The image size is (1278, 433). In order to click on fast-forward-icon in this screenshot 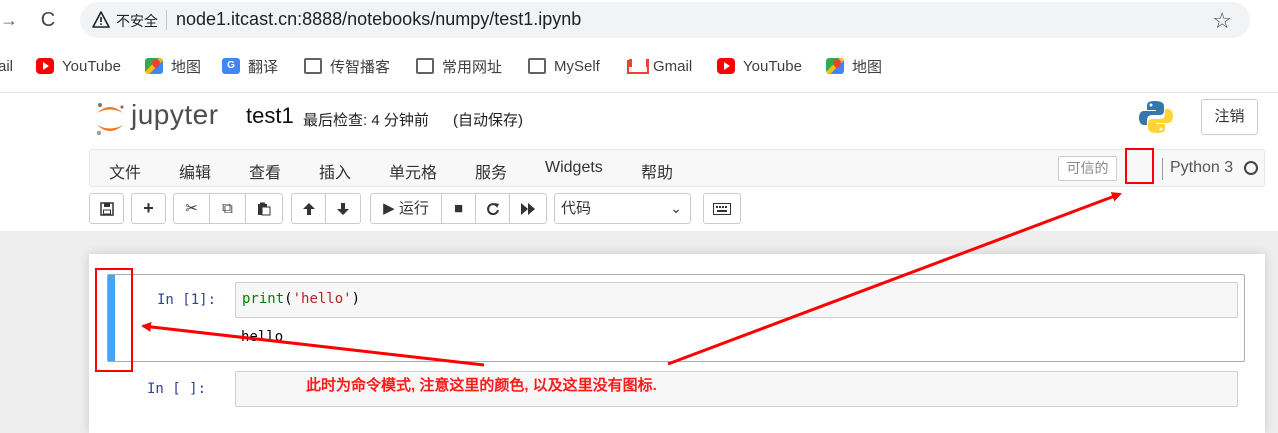, I will do `click(528, 209)`.